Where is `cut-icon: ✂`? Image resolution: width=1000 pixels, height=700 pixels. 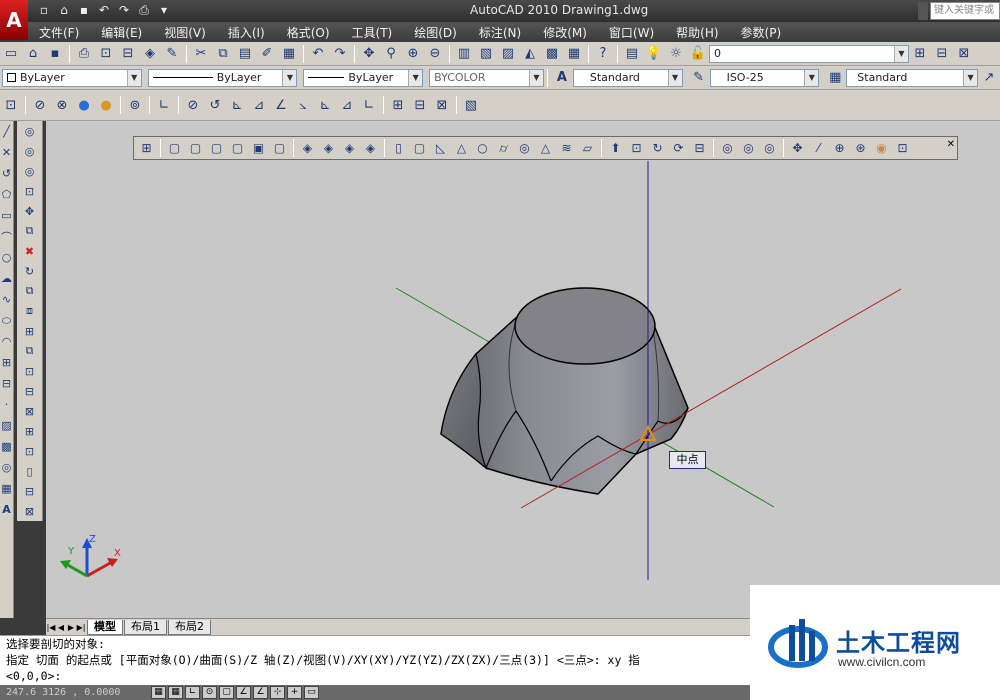 cut-icon: ✂ is located at coordinates (201, 54).